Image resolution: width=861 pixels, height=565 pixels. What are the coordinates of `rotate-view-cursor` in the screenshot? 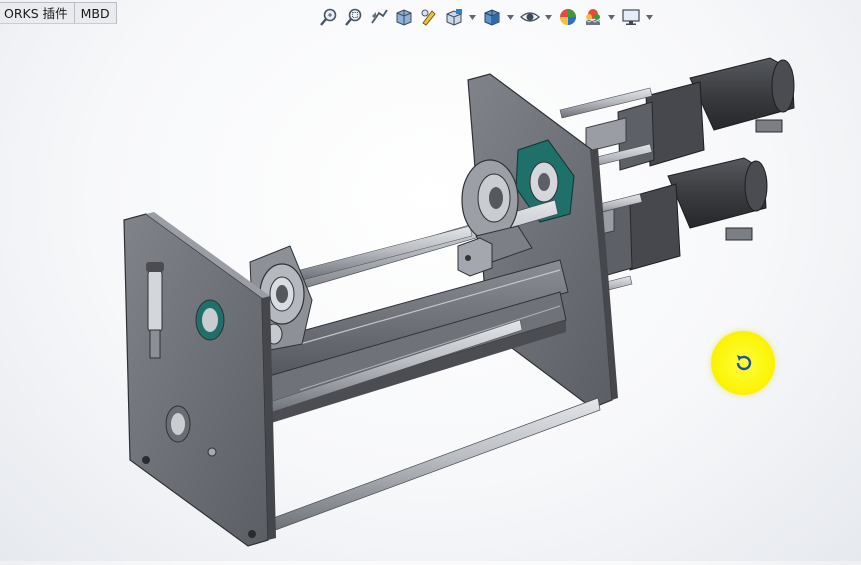 It's located at (743, 363).